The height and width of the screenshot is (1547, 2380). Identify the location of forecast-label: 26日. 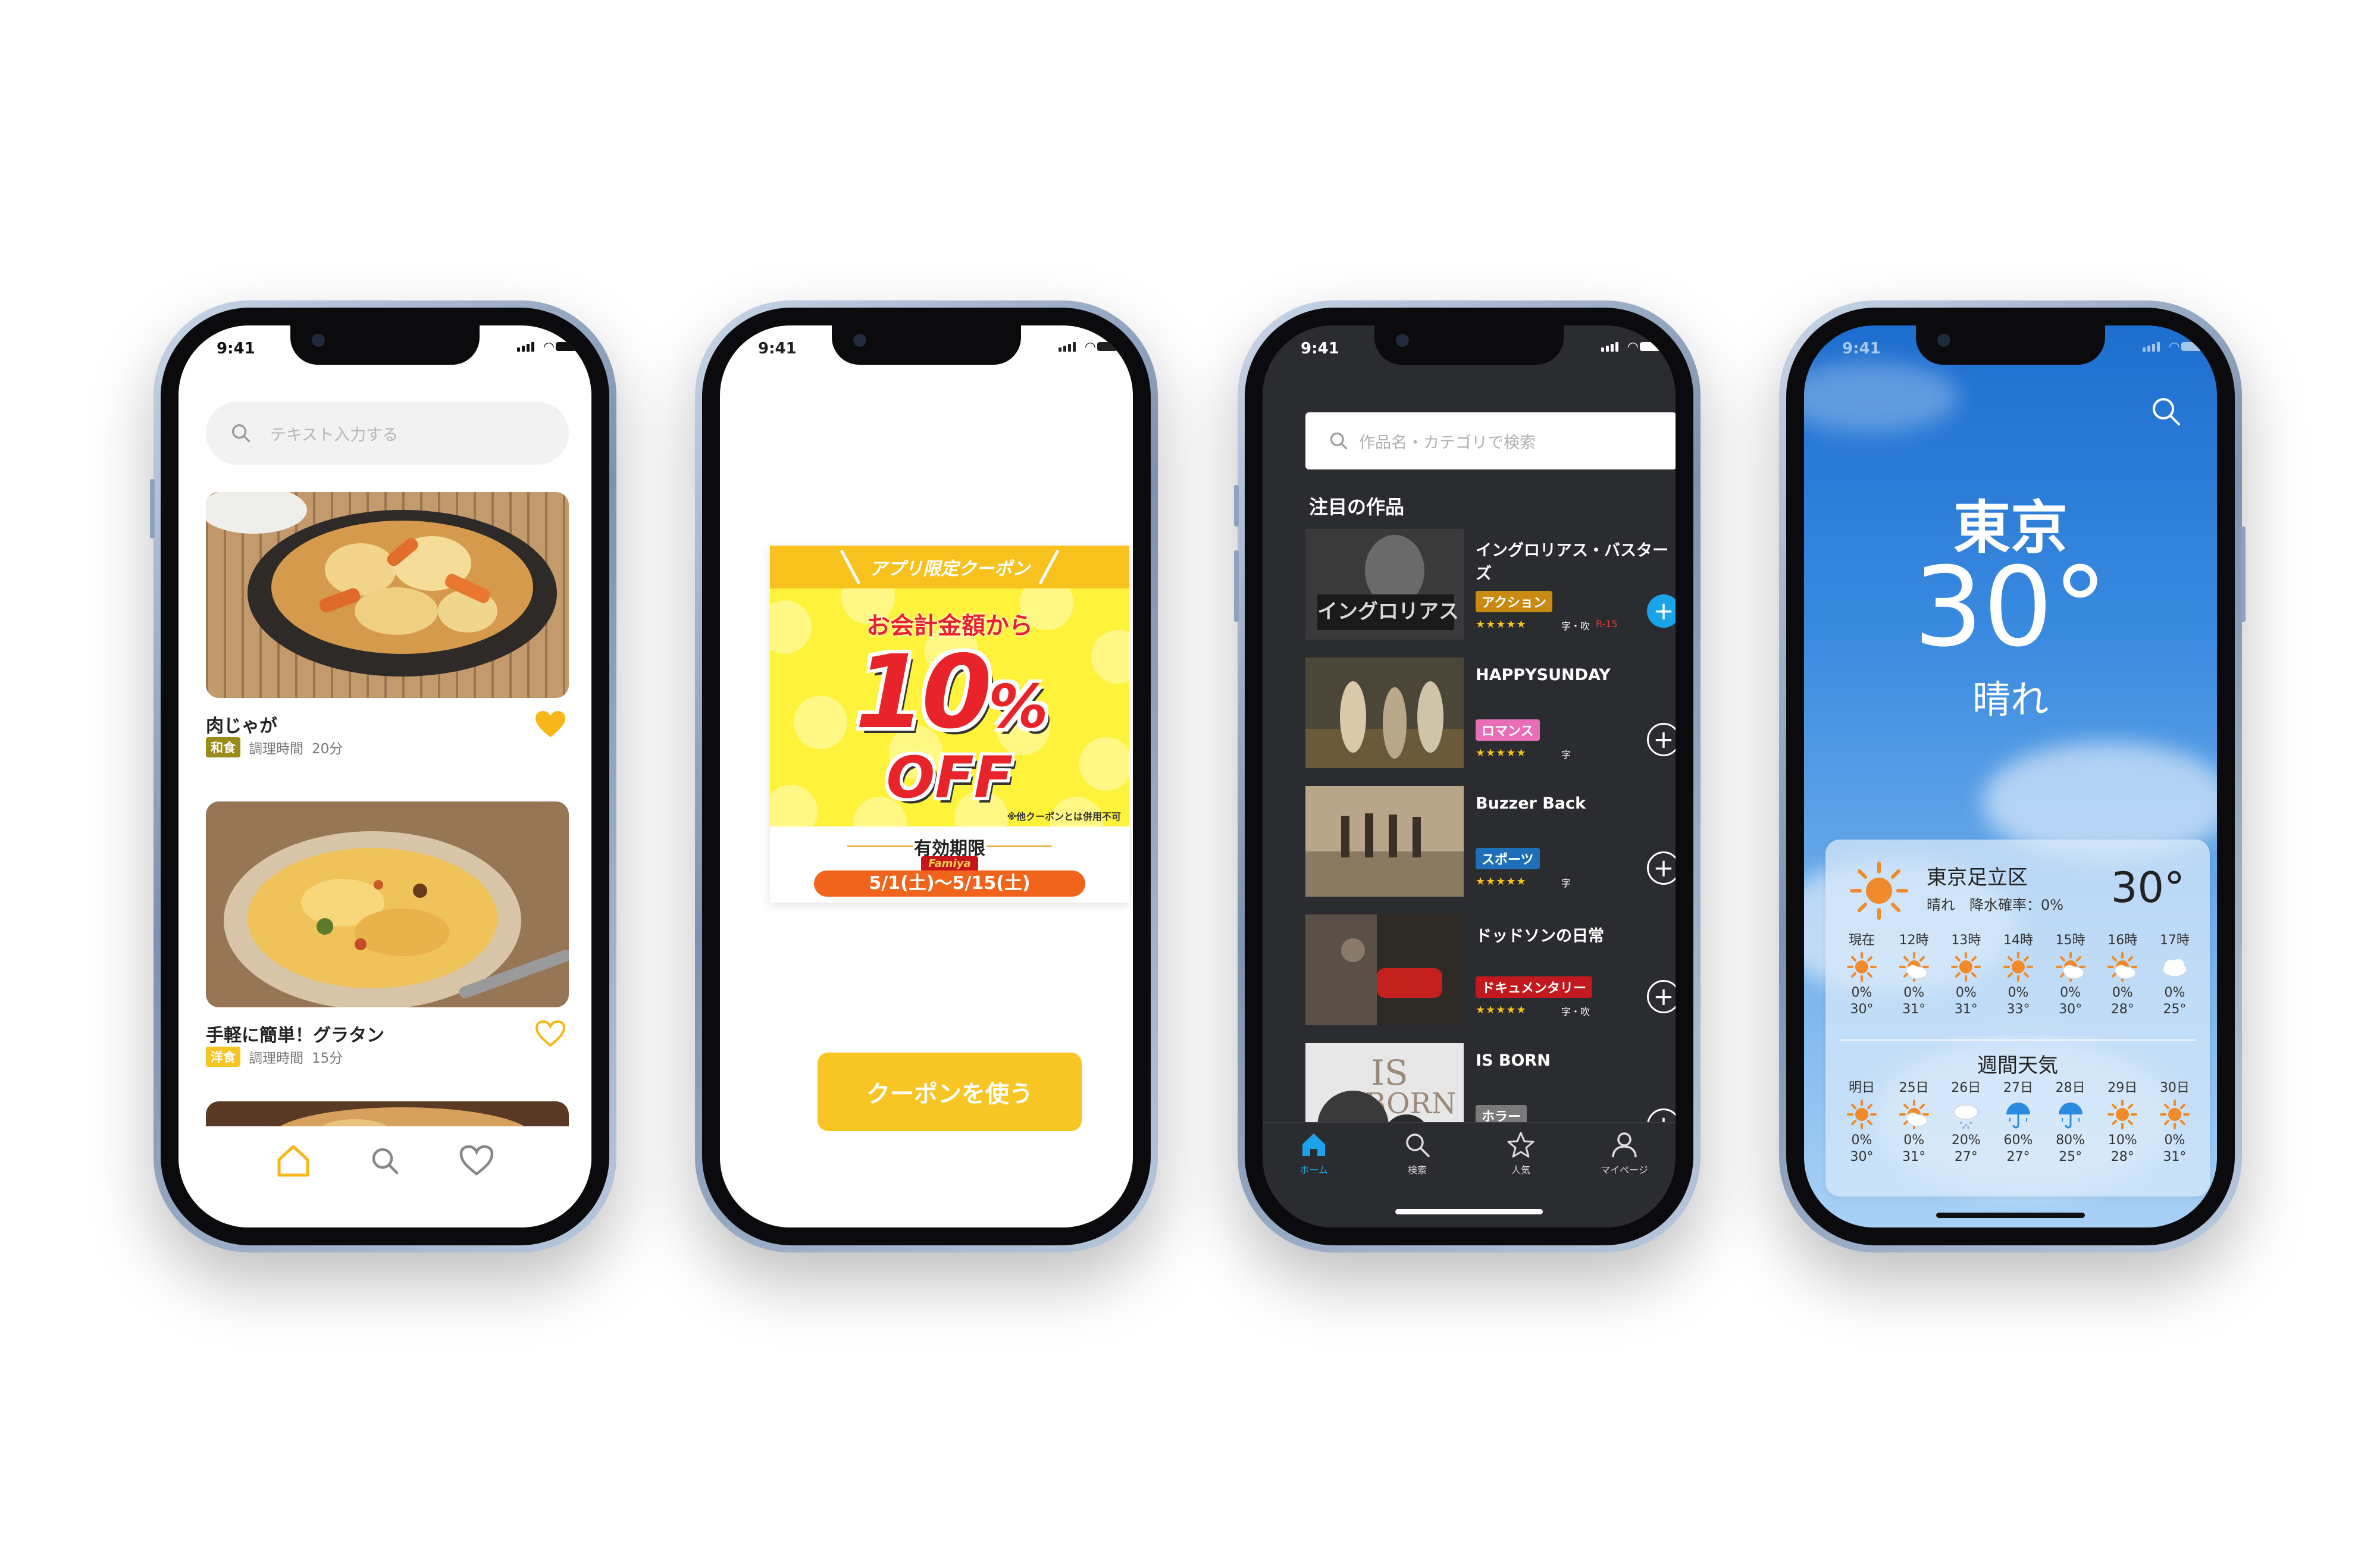
(1966, 1088).